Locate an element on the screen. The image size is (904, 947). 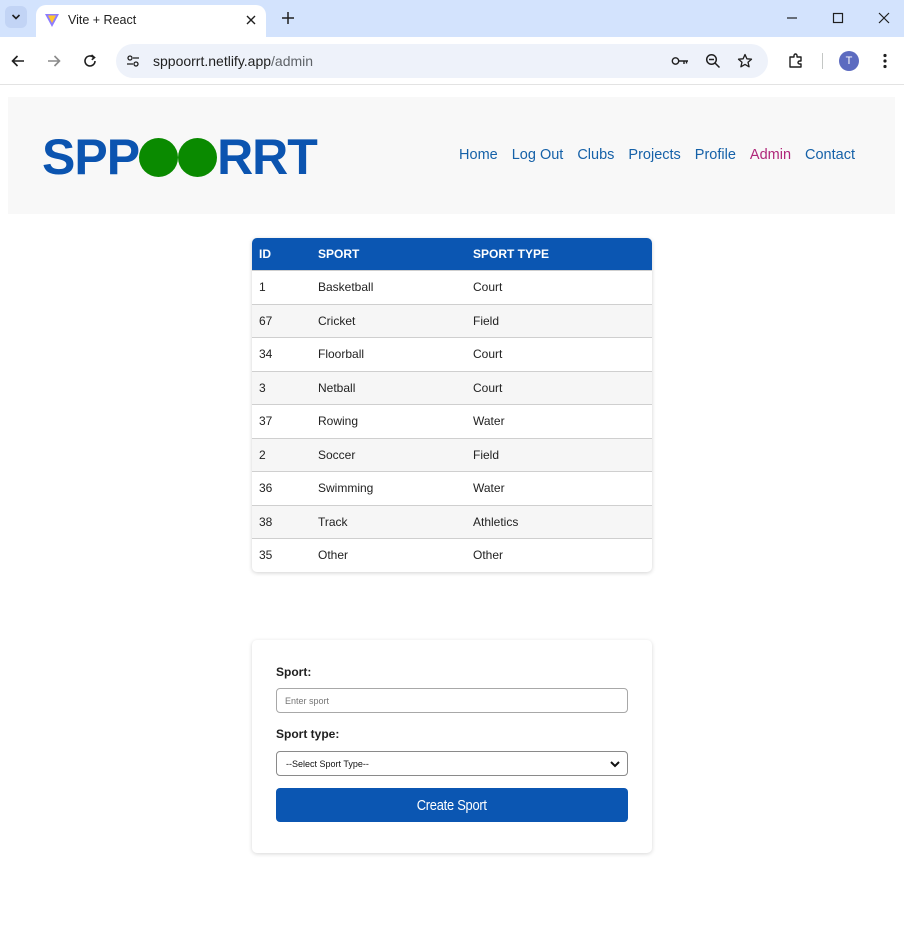
nav-projects: Projects is located at coordinates (654, 155).